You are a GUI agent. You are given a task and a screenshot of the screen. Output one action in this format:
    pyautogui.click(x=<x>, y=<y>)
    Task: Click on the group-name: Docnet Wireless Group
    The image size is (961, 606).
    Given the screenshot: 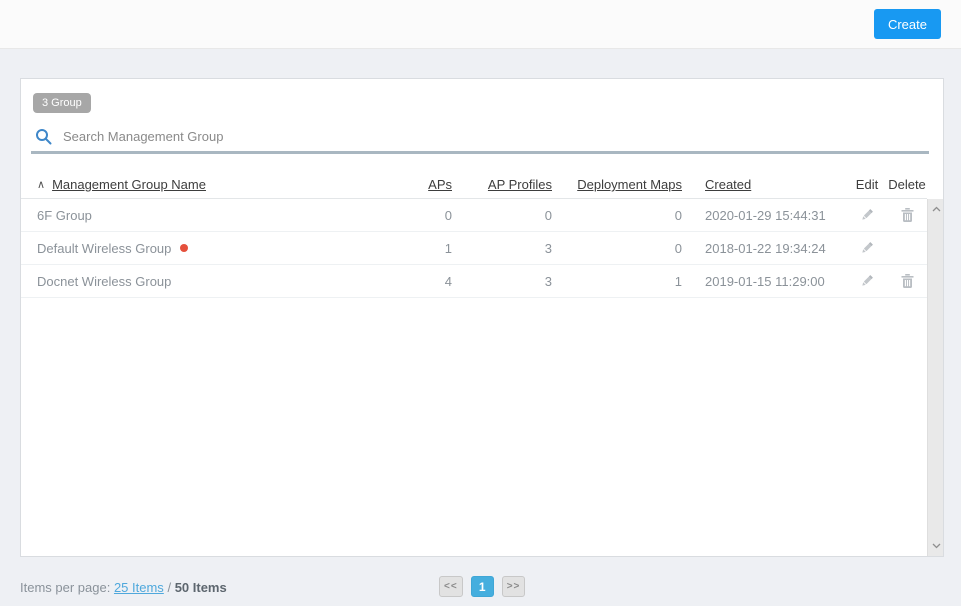 What is the action you would take?
    pyautogui.click(x=104, y=281)
    